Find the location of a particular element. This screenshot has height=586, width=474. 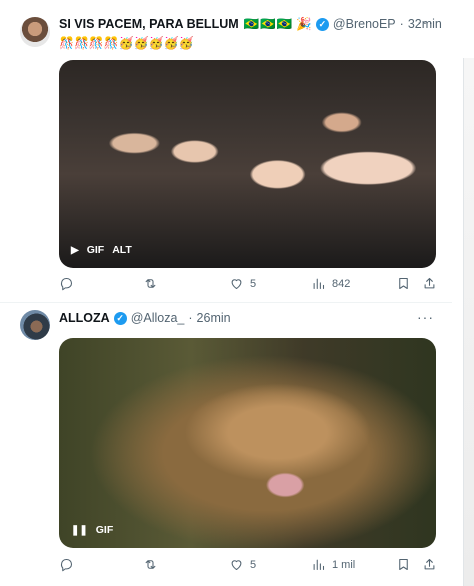

tweet-header: ALLOZA ✓ @Alloza_ · 26min is located at coordinates (145, 318).